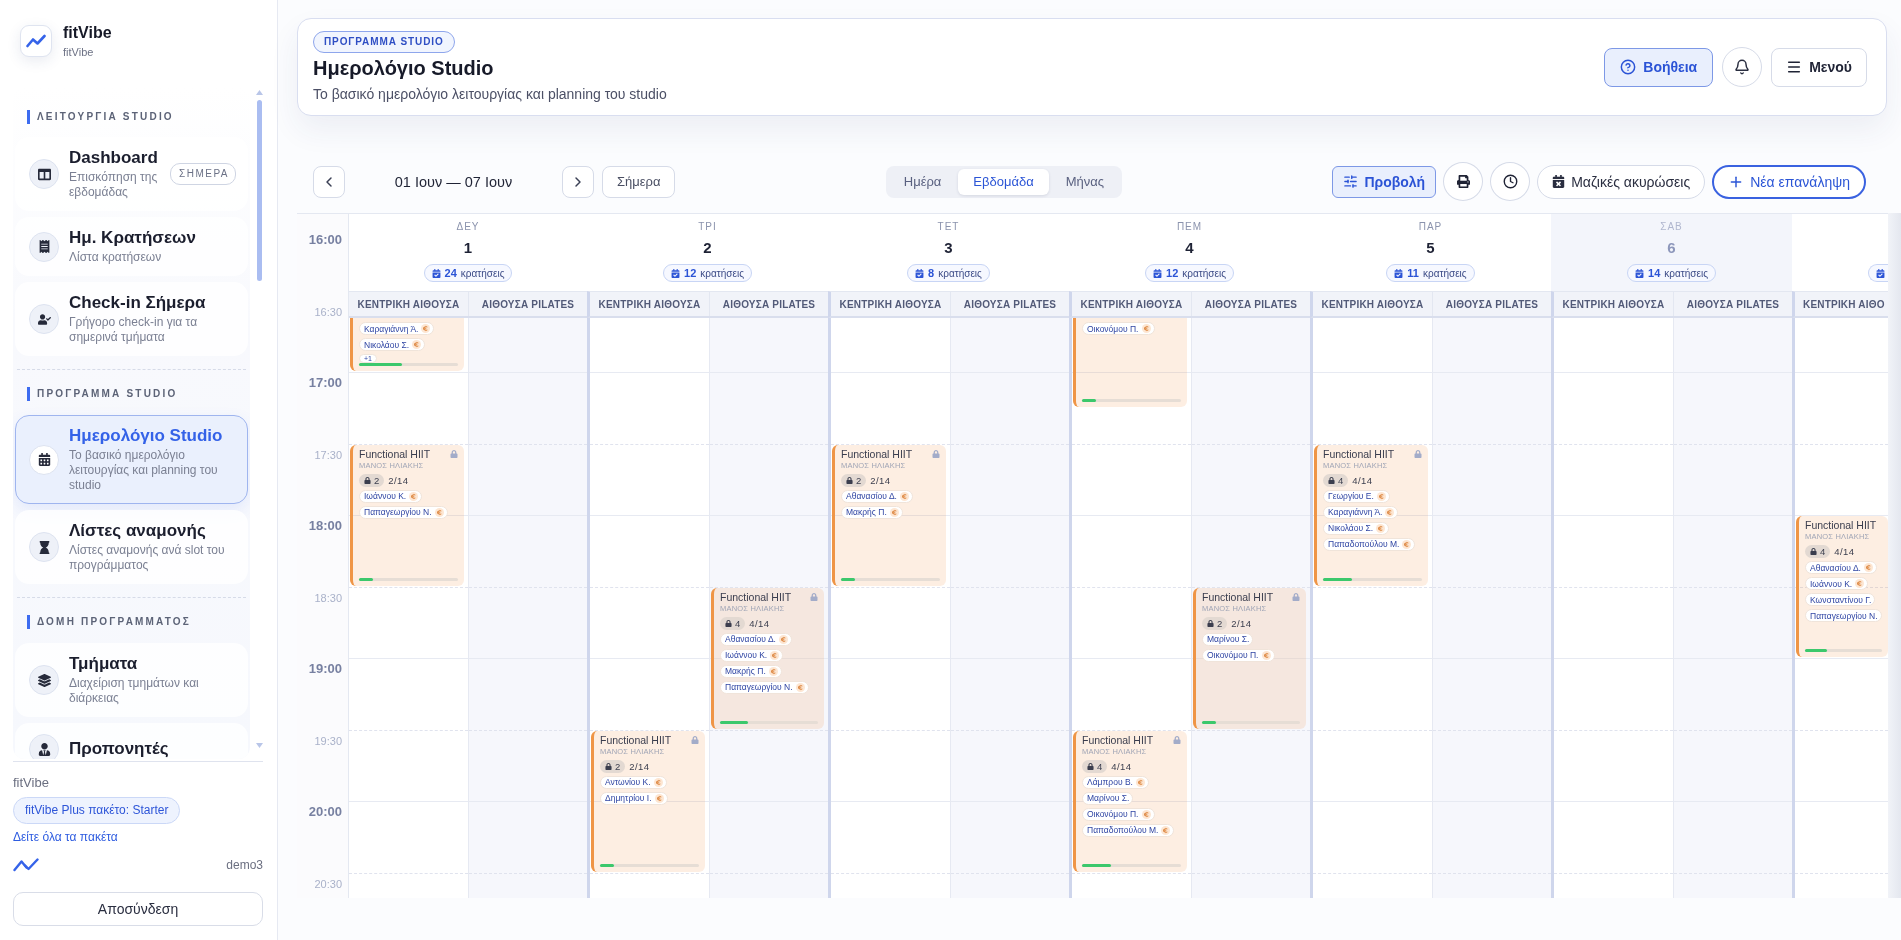 This screenshot has height=940, width=1901. I want to click on nav-item-subtitle: Λίστα κρατήσεων, so click(115, 257).